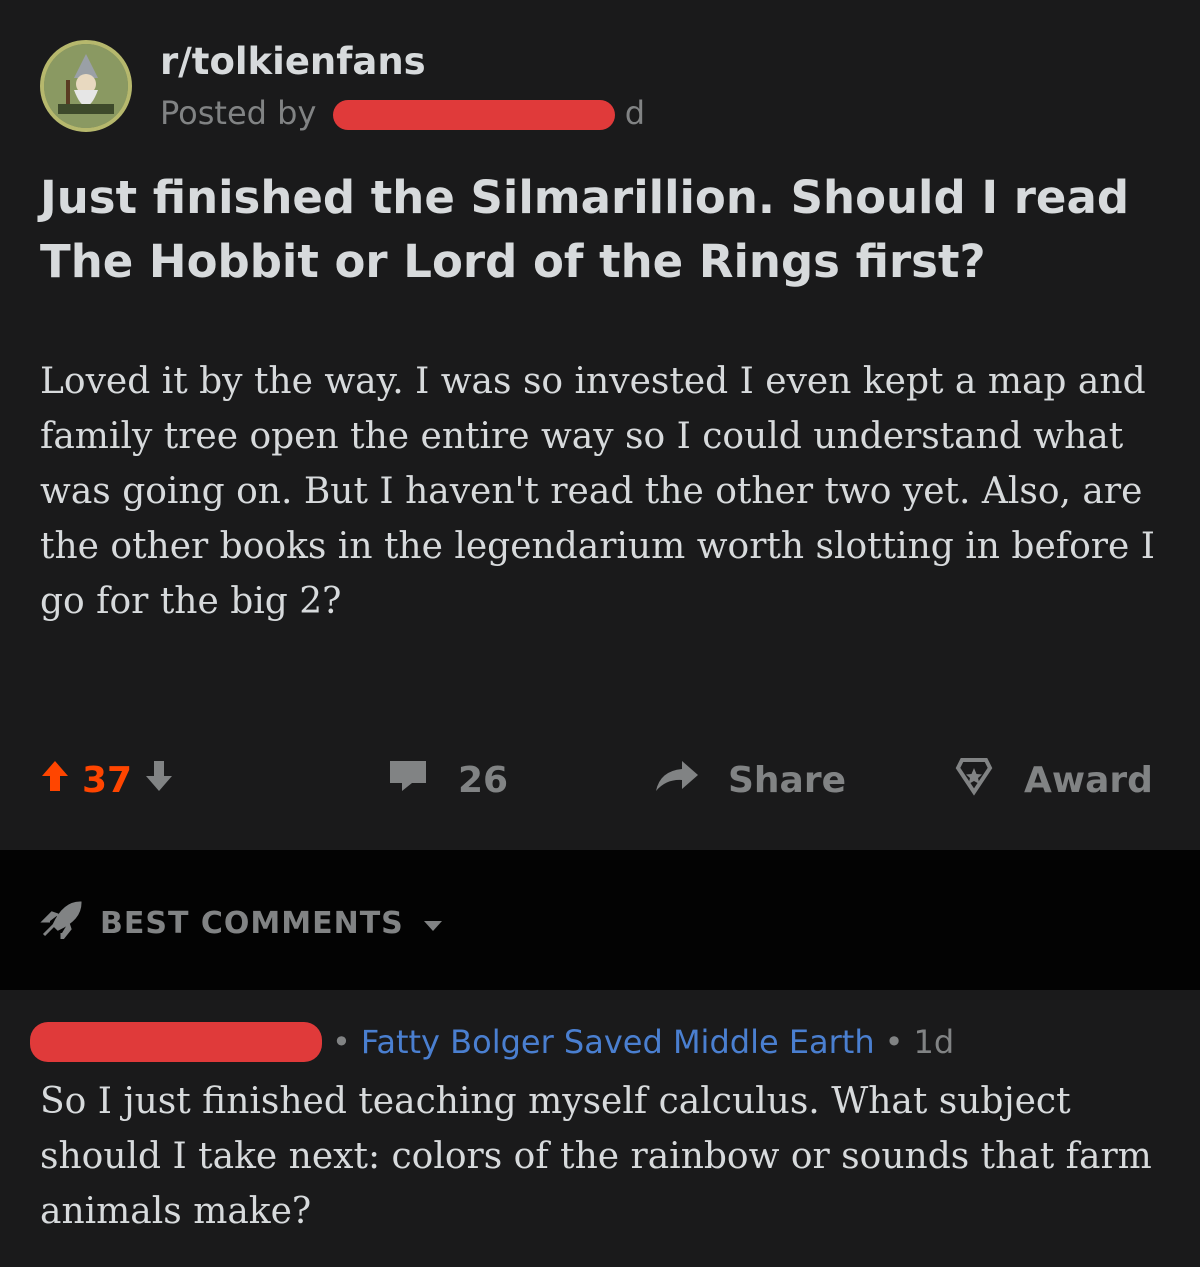 Image resolution: width=1200 pixels, height=1267 pixels. I want to click on post-actions: 37 26 Share Award, so click(605, 780).